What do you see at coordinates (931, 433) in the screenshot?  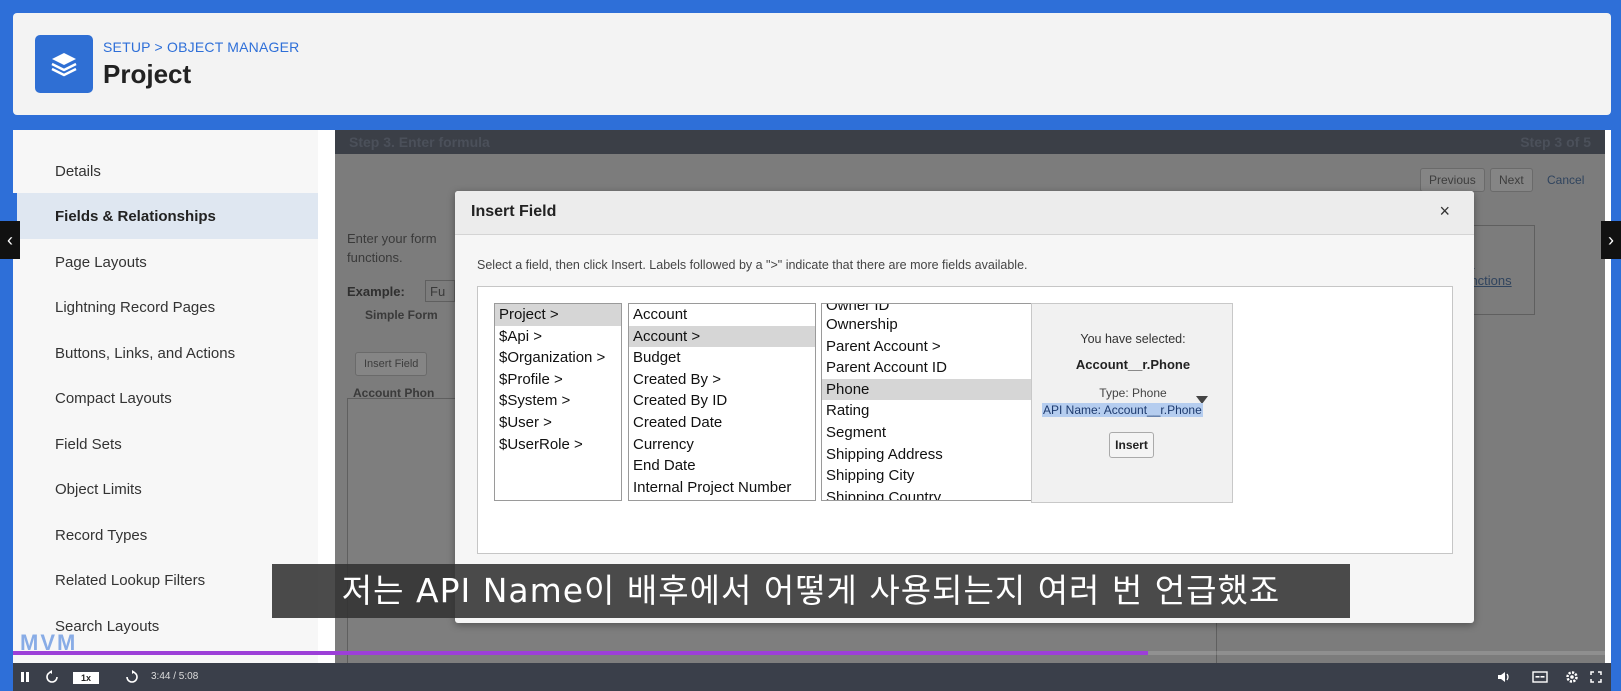 I see `list-item: Segment` at bounding box center [931, 433].